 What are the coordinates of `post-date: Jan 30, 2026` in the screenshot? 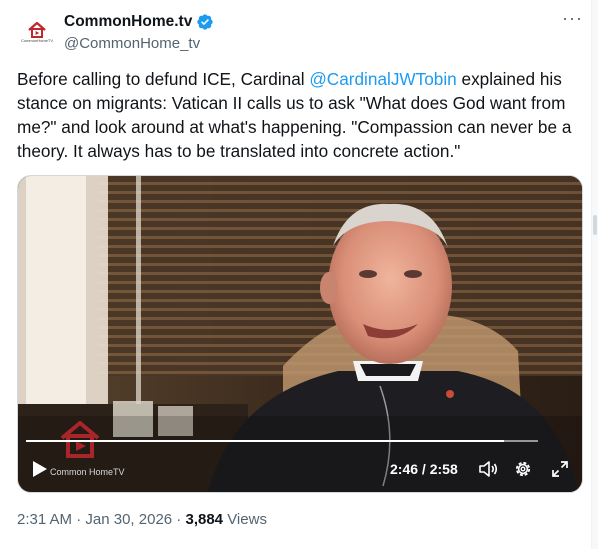 It's located at (128, 519).